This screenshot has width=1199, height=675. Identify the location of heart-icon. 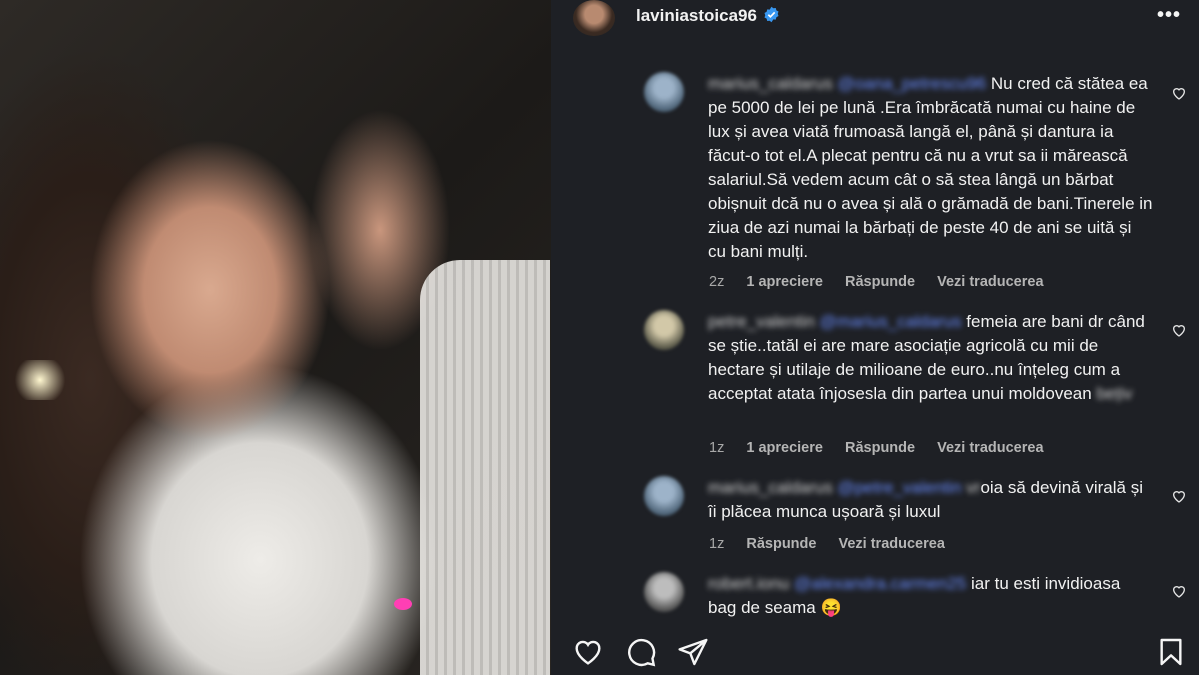
(588, 652).